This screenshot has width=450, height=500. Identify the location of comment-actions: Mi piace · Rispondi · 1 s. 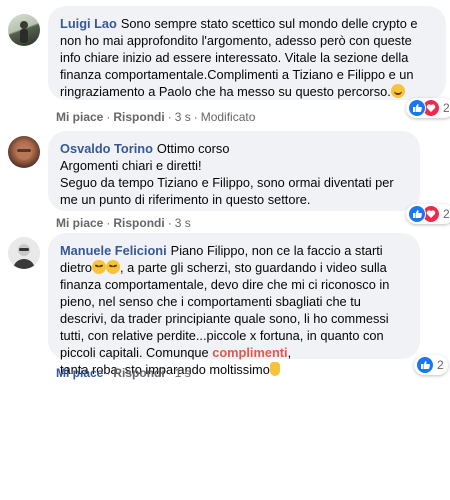
(123, 373).